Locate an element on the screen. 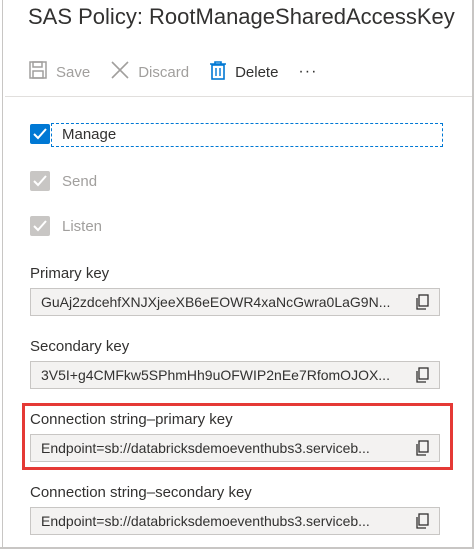  conn-secondary-label: Connection string–secondary key is located at coordinates (141, 492).